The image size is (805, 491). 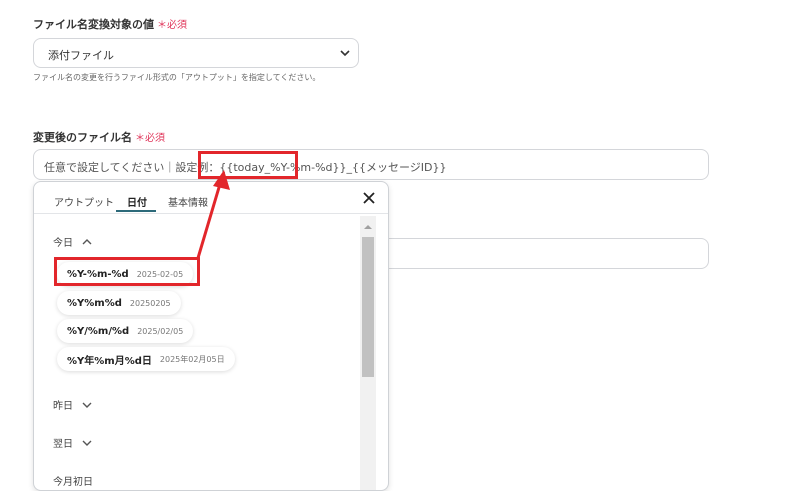 I want to click on format-chip-ymd-slash: %Y/%m/%d 2025/02/05, so click(x=125, y=331).